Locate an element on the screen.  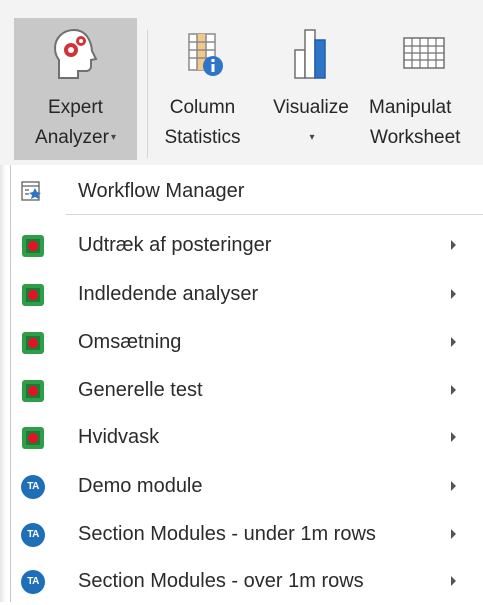
menu-item-hvidvask: Hvidvask is located at coordinates (241, 437).